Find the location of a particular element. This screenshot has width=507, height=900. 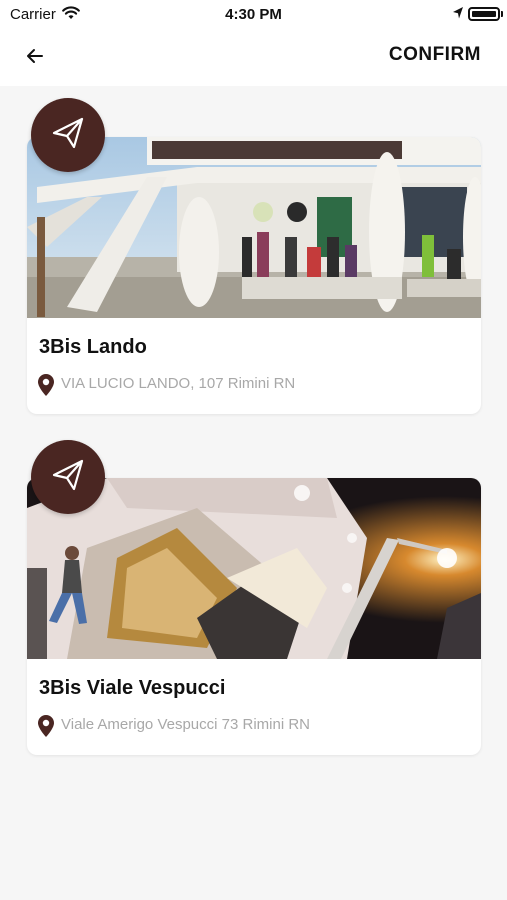

send-button-lando is located at coordinates (68, 135).